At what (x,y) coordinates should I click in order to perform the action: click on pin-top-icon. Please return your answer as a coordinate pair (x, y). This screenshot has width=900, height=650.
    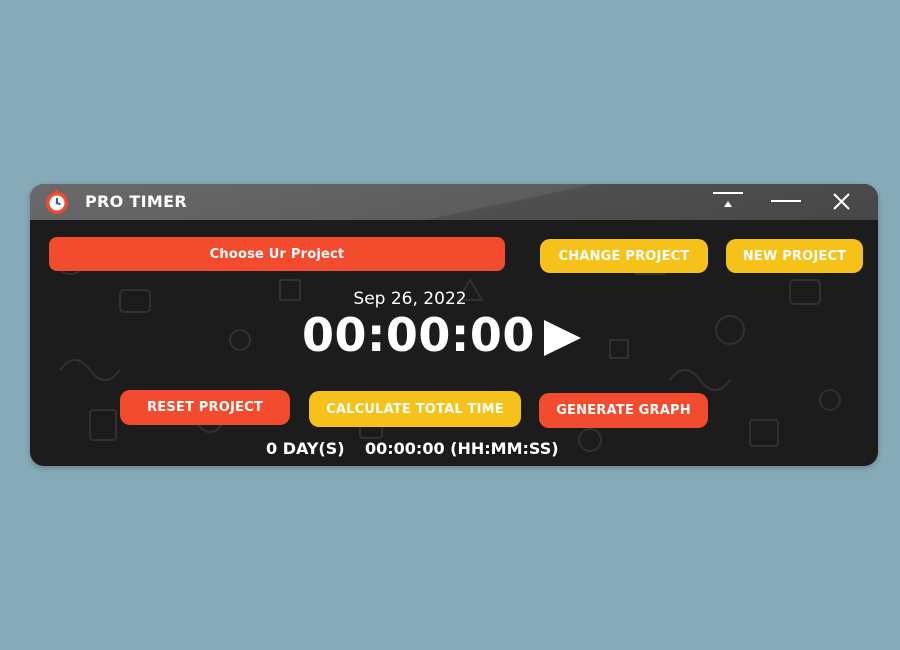
    Looking at the image, I should click on (728, 199).